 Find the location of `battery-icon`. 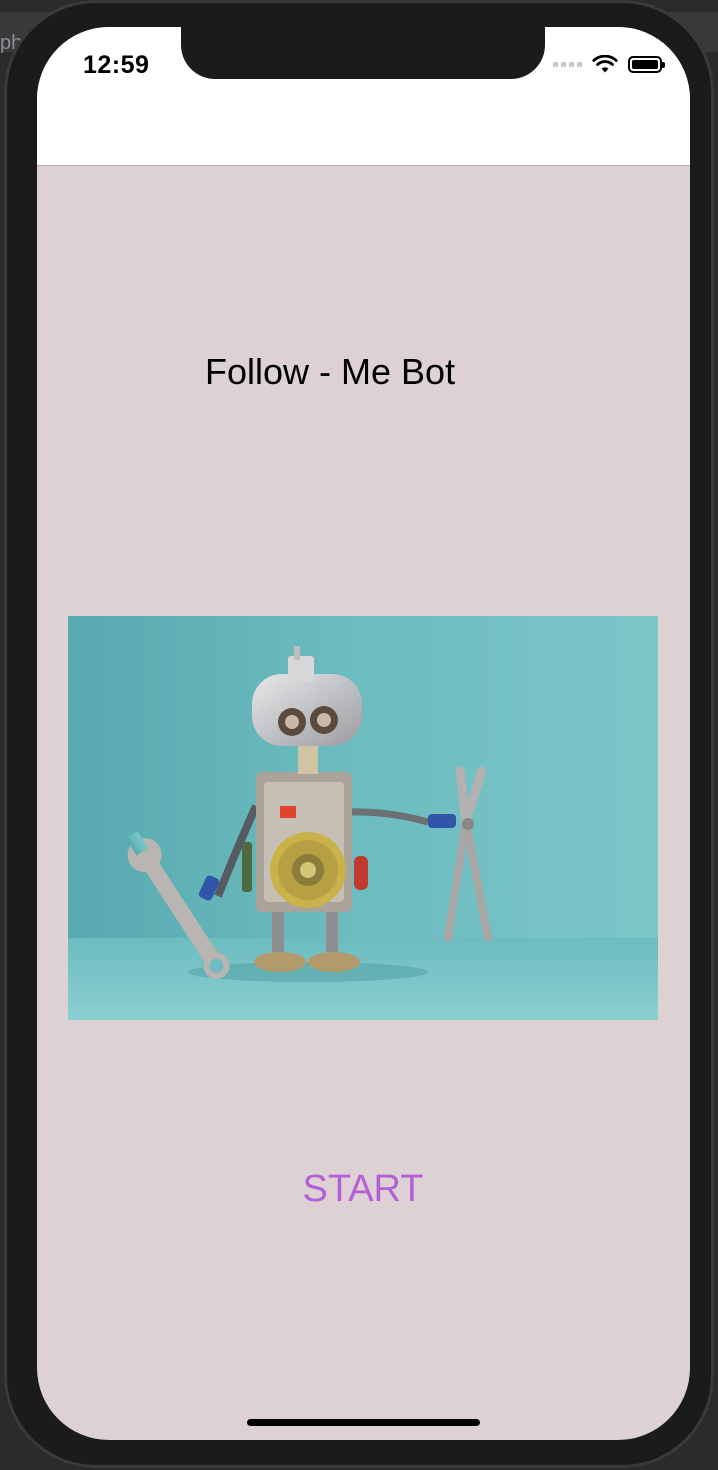

battery-icon is located at coordinates (646, 64).